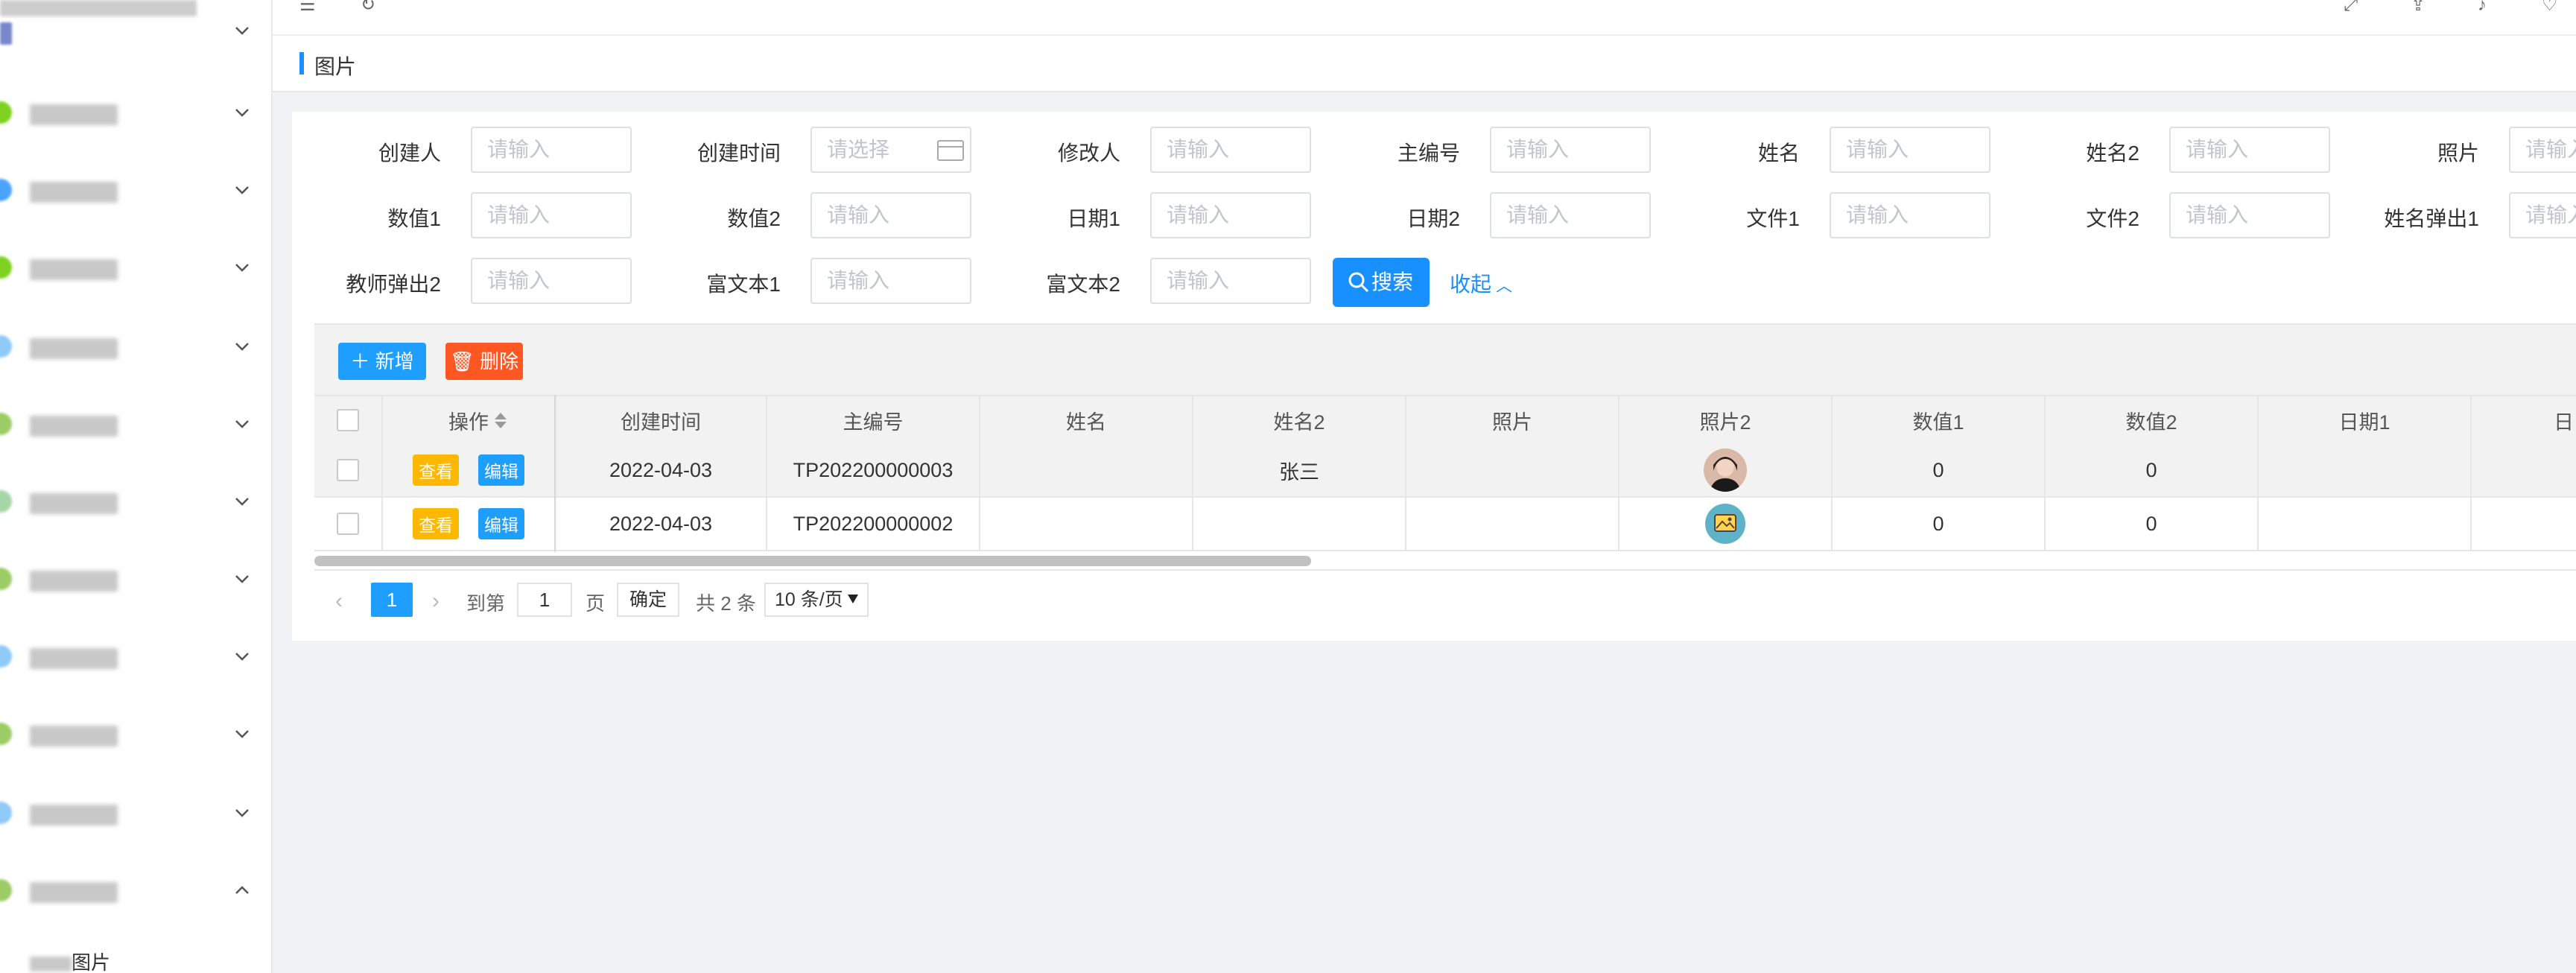 This screenshot has height=973, width=2576. What do you see at coordinates (1445, 524) in the screenshot?
I see `table-row: 查看 编辑 2022-04-03 TP202200000002 0 0` at bounding box center [1445, 524].